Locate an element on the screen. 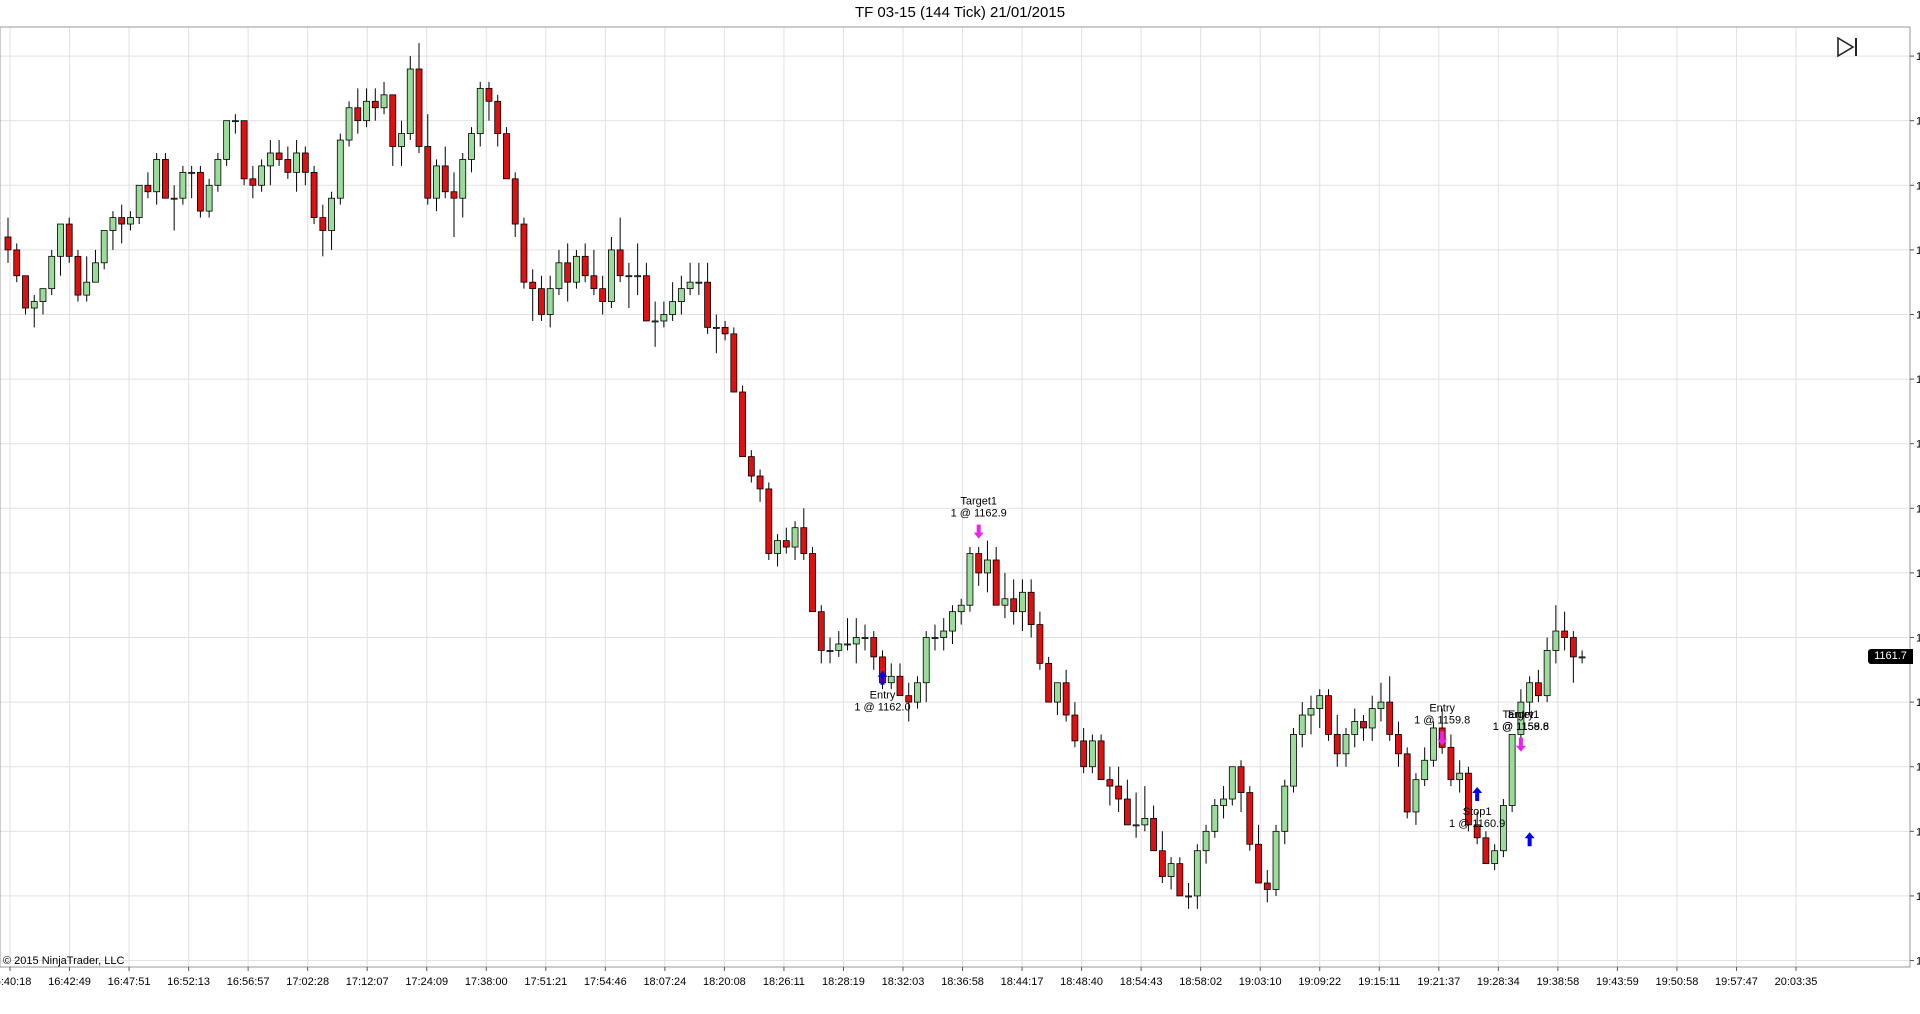 This screenshot has width=1920, height=1014. marker-label: Stop1 is located at coordinates (1477, 812).